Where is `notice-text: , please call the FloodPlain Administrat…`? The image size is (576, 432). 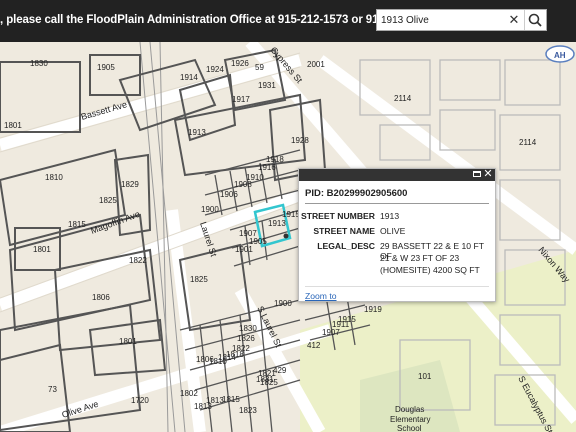
notice-text: , please call the FloodPlain Administrat… is located at coordinates (220, 20).